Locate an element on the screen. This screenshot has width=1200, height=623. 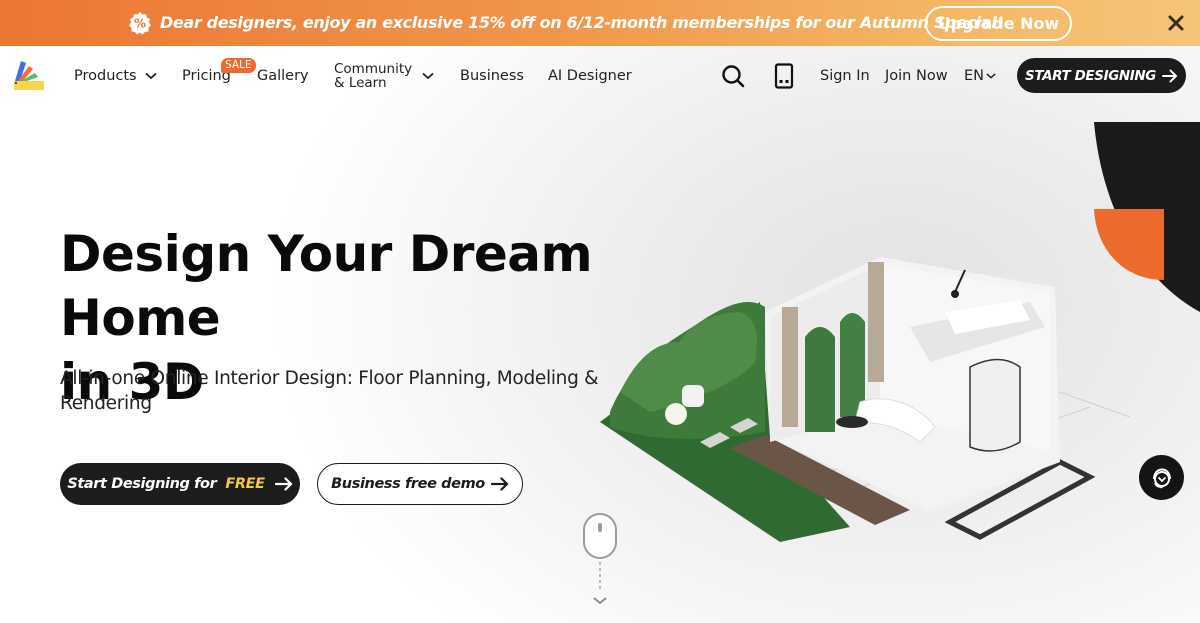
business-free-demo-button: Business free demo is located at coordinates (420, 484).